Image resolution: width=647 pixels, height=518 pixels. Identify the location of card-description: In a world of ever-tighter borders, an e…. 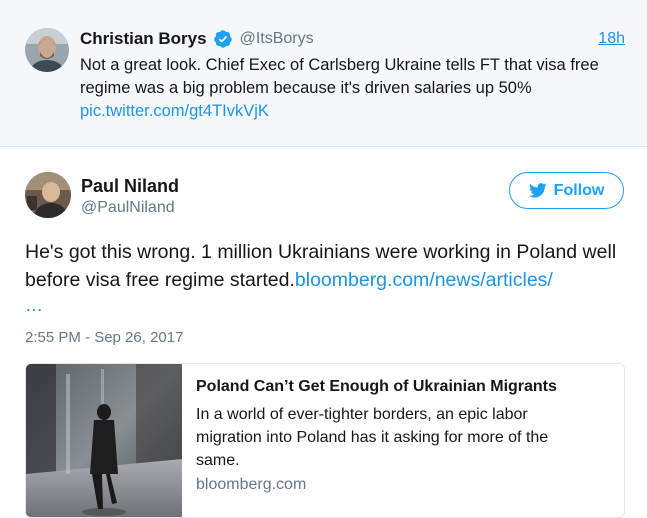
(372, 437).